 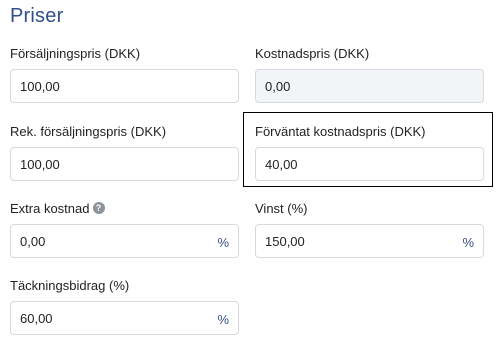 What do you see at coordinates (223, 319) in the screenshot?
I see `contribution-margin-percent-suffix: %` at bounding box center [223, 319].